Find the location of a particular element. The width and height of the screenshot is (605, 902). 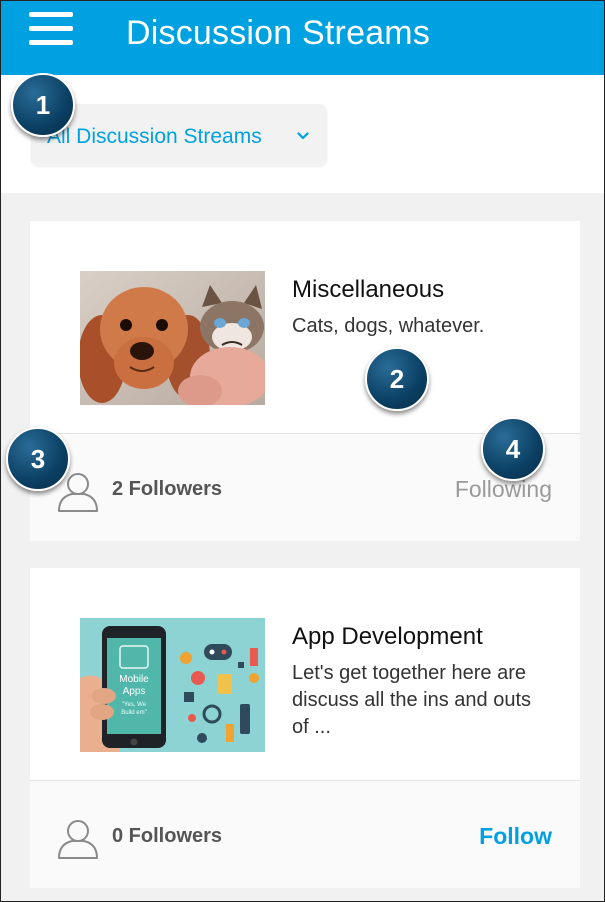

phone-text-line4: Build em" is located at coordinates (133, 713).